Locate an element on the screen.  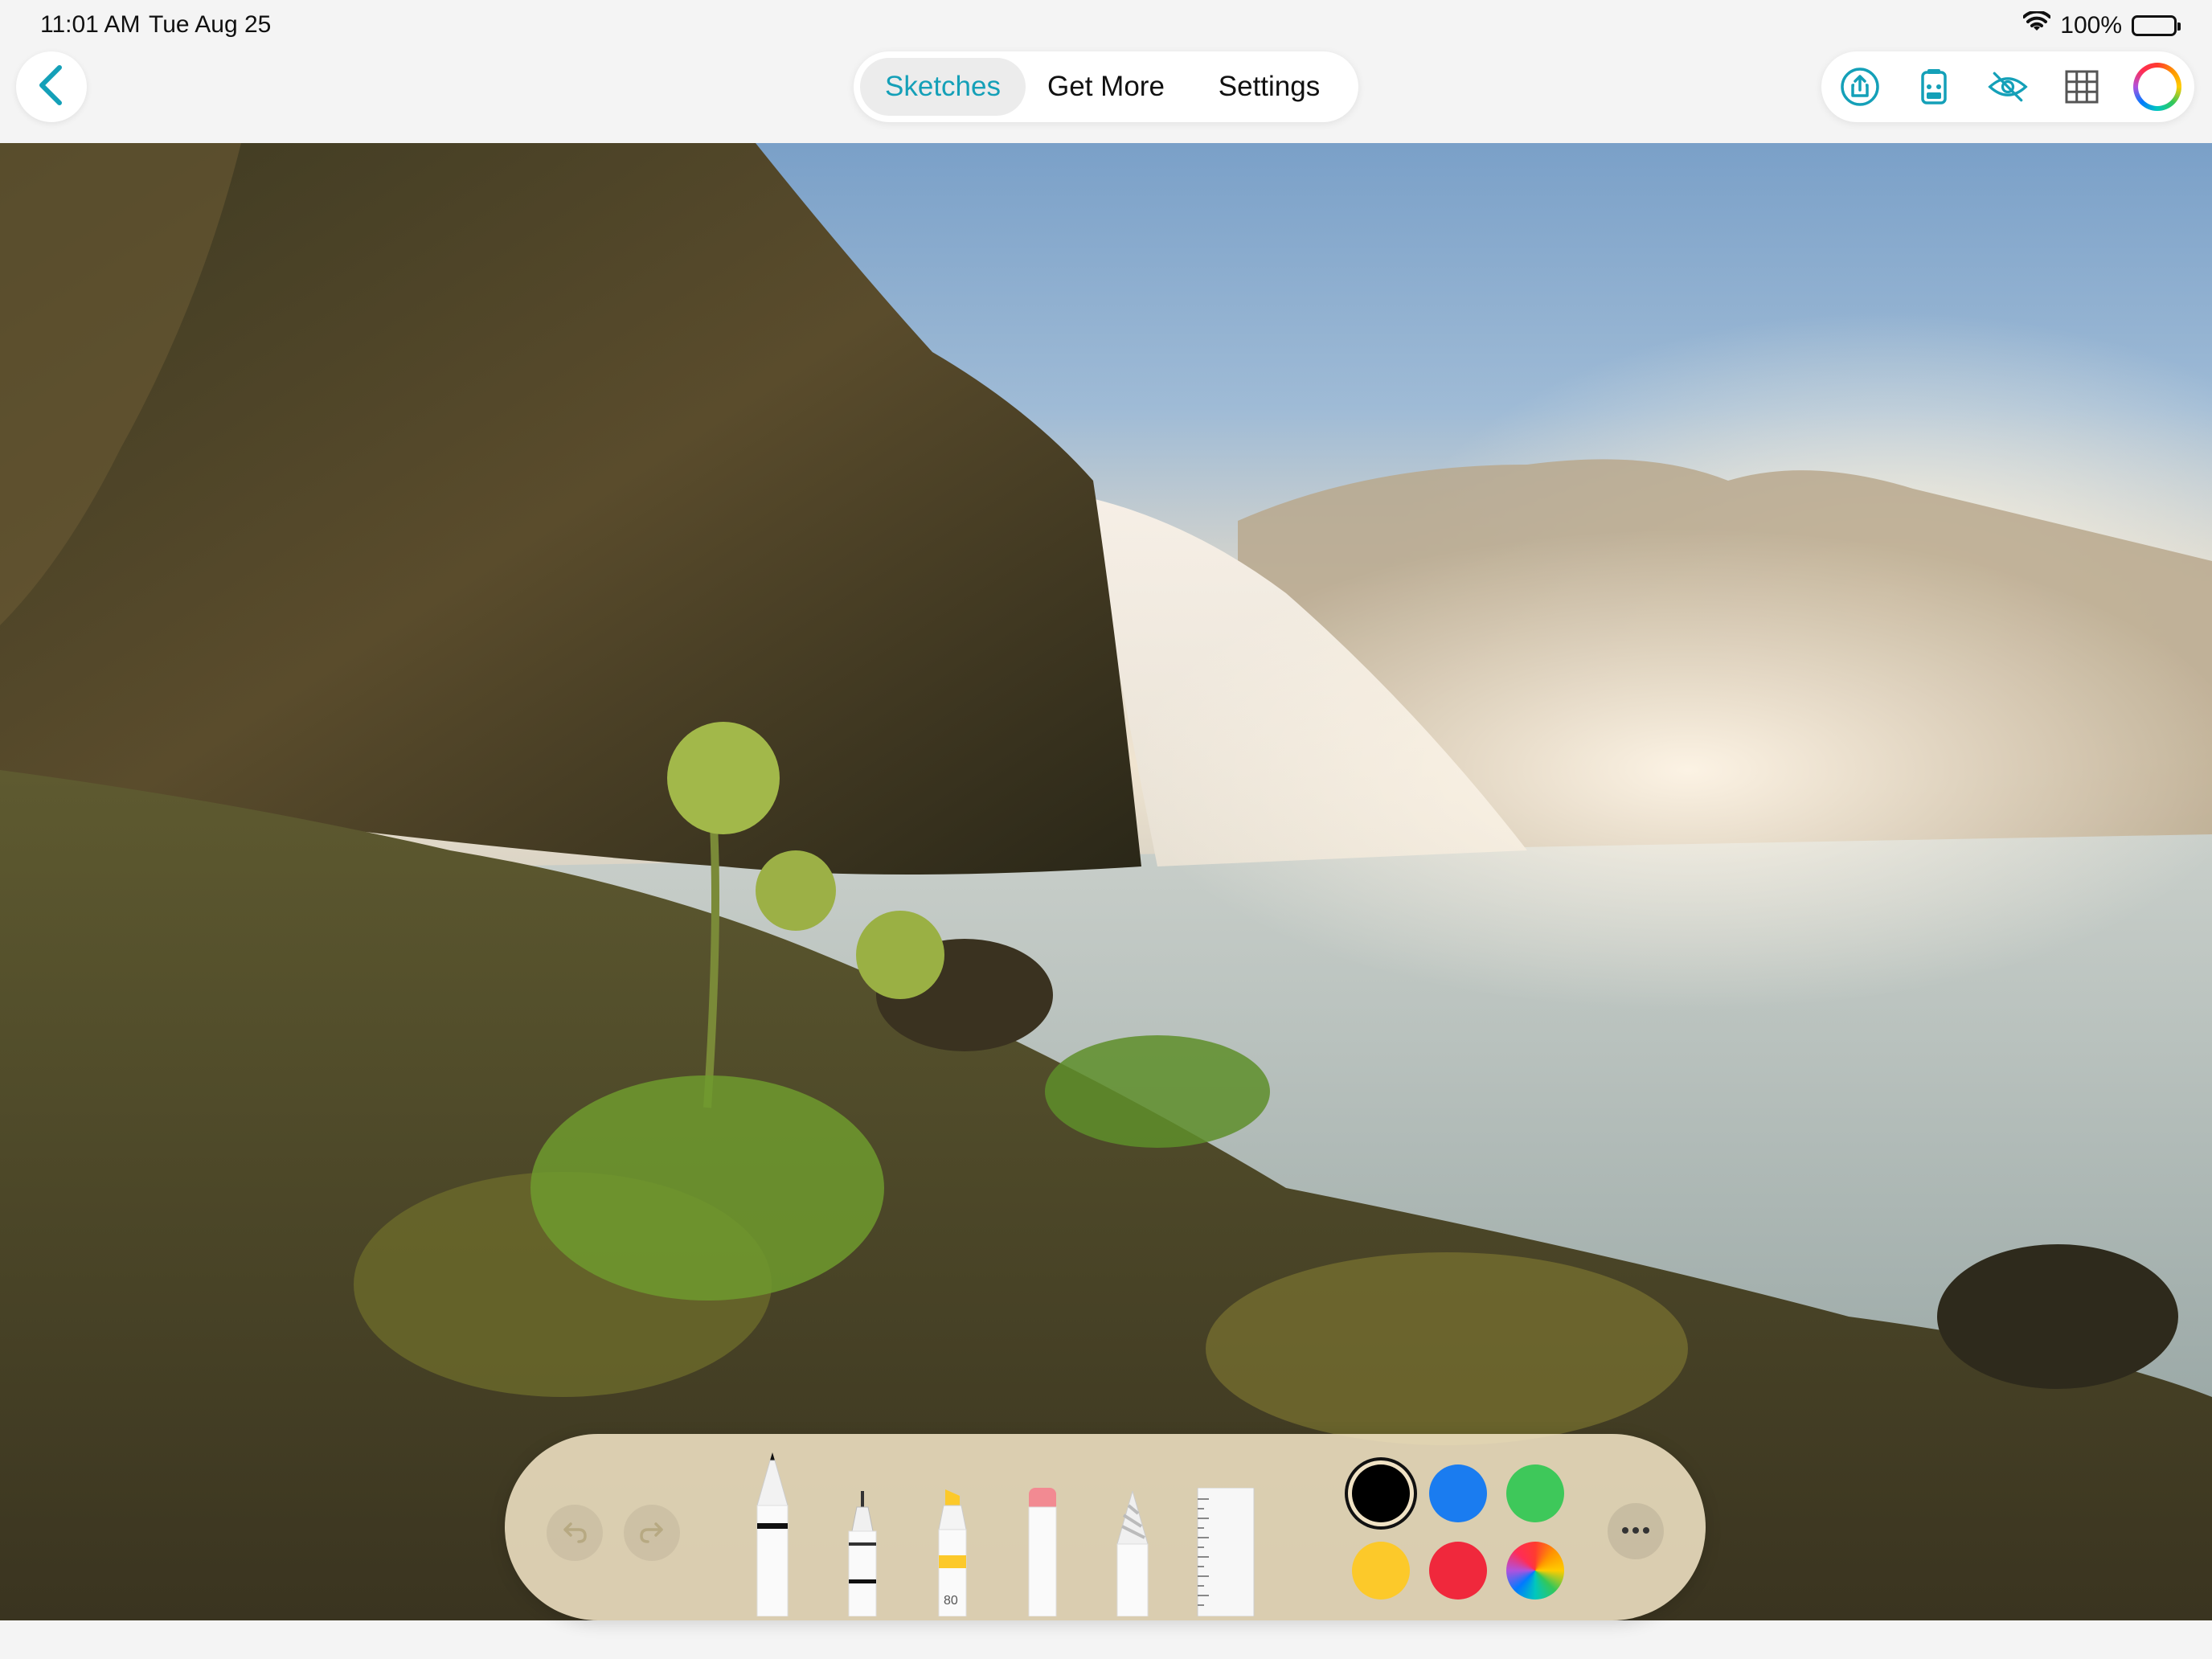
status-indicators: 100% is located at coordinates (2101, 26).